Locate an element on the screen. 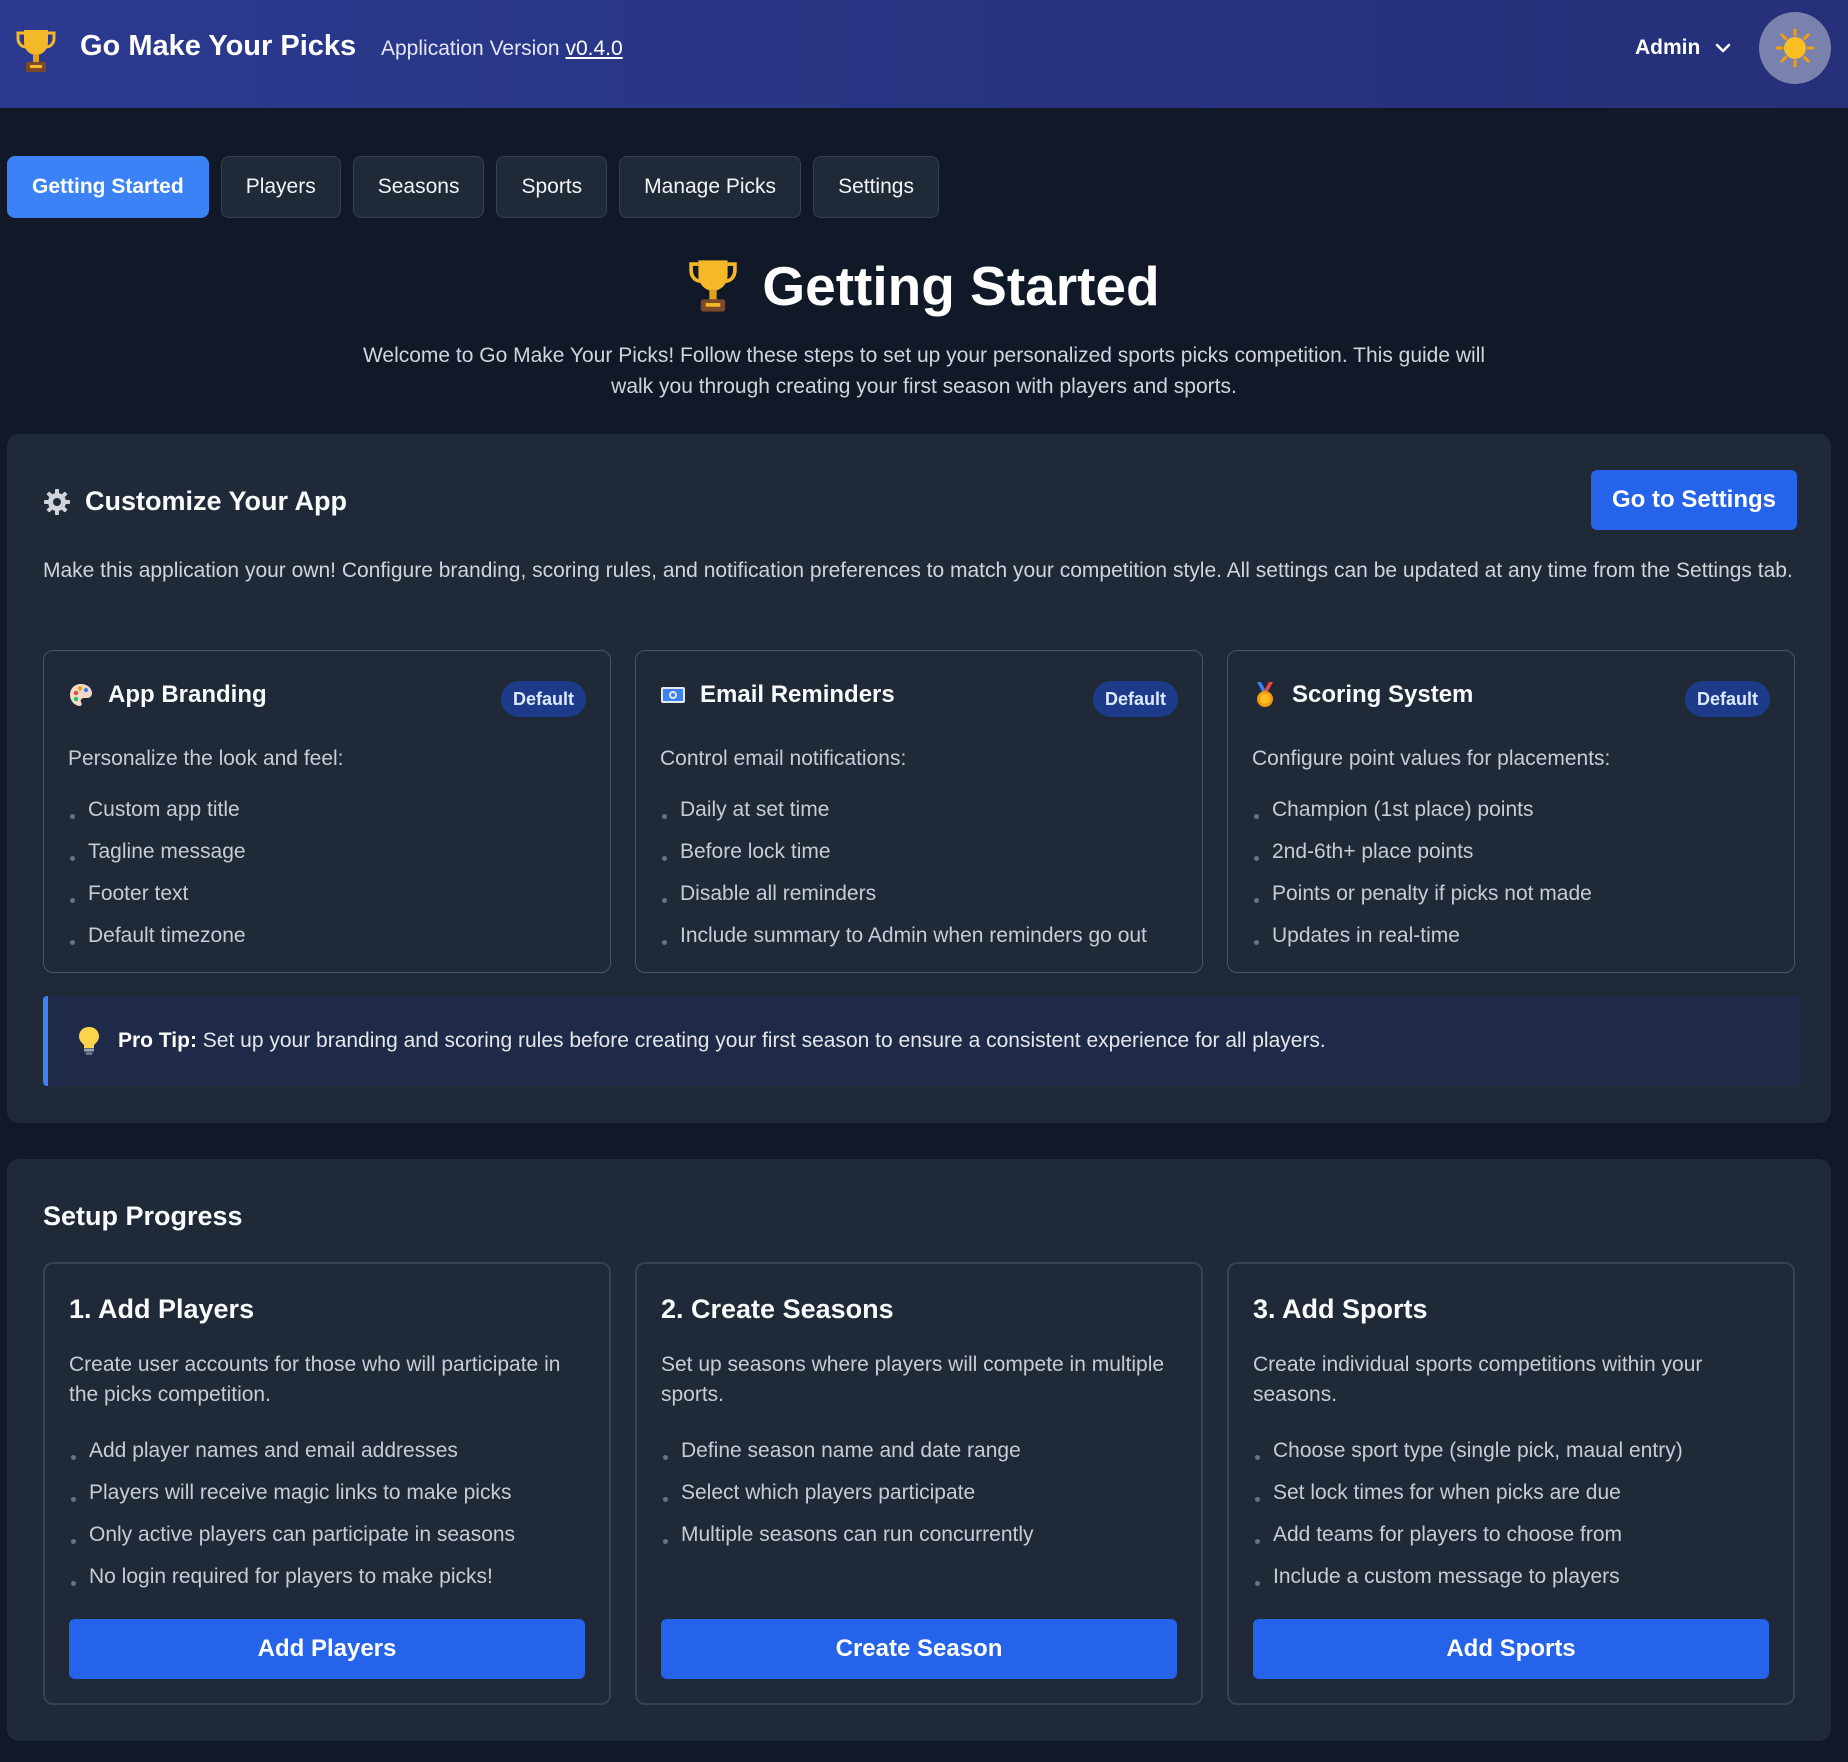 This screenshot has width=1848, height=1762. lightbulb-icon is located at coordinates (89, 1041).